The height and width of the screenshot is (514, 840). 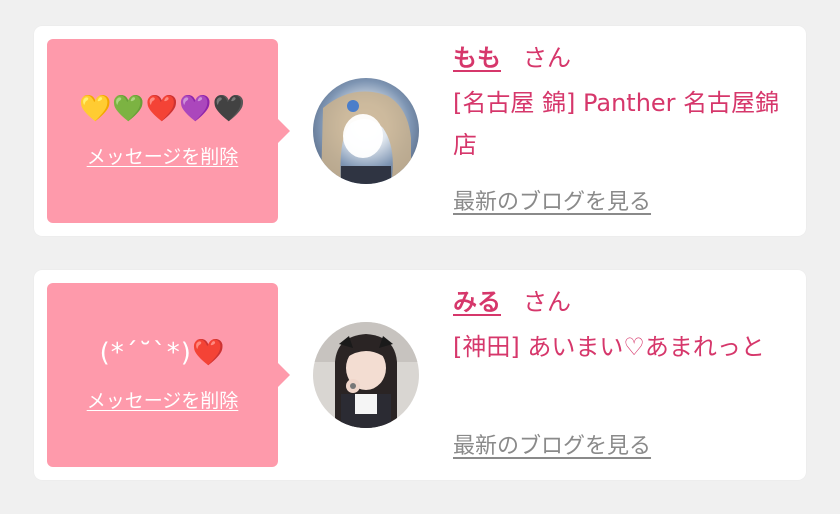 I want to click on name-row: みる さん, so click(x=623, y=302).